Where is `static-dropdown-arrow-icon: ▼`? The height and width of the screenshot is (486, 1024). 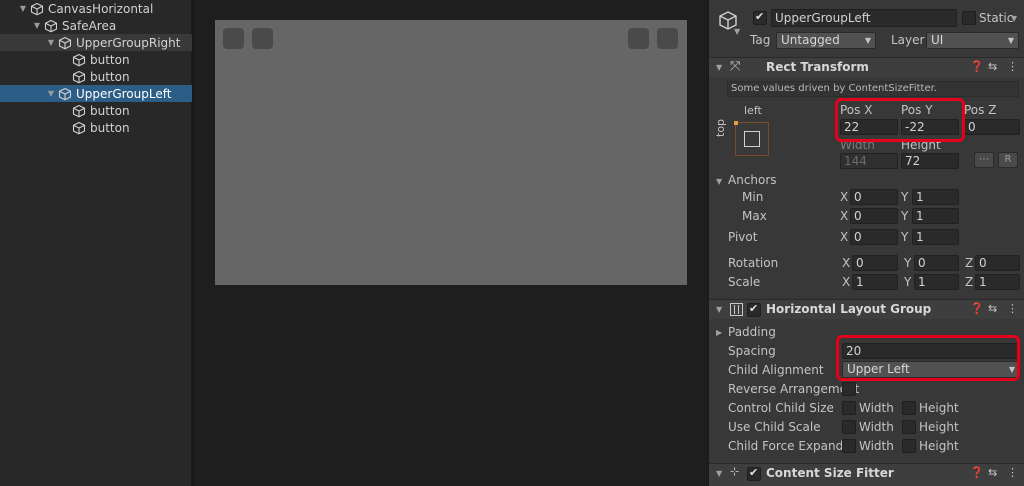 static-dropdown-arrow-icon: ▼ is located at coordinates (1014, 18).